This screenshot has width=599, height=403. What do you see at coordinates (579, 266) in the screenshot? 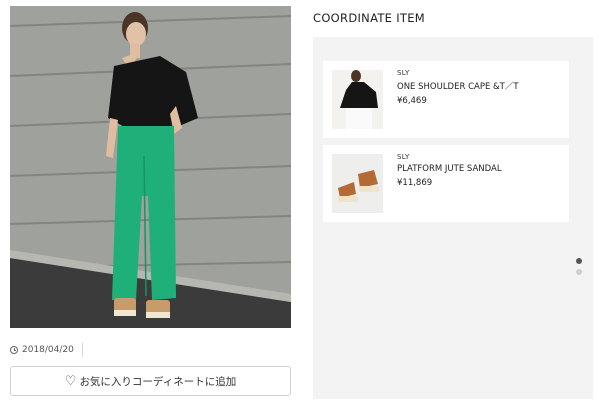
I see `carousel-pager` at bounding box center [579, 266].